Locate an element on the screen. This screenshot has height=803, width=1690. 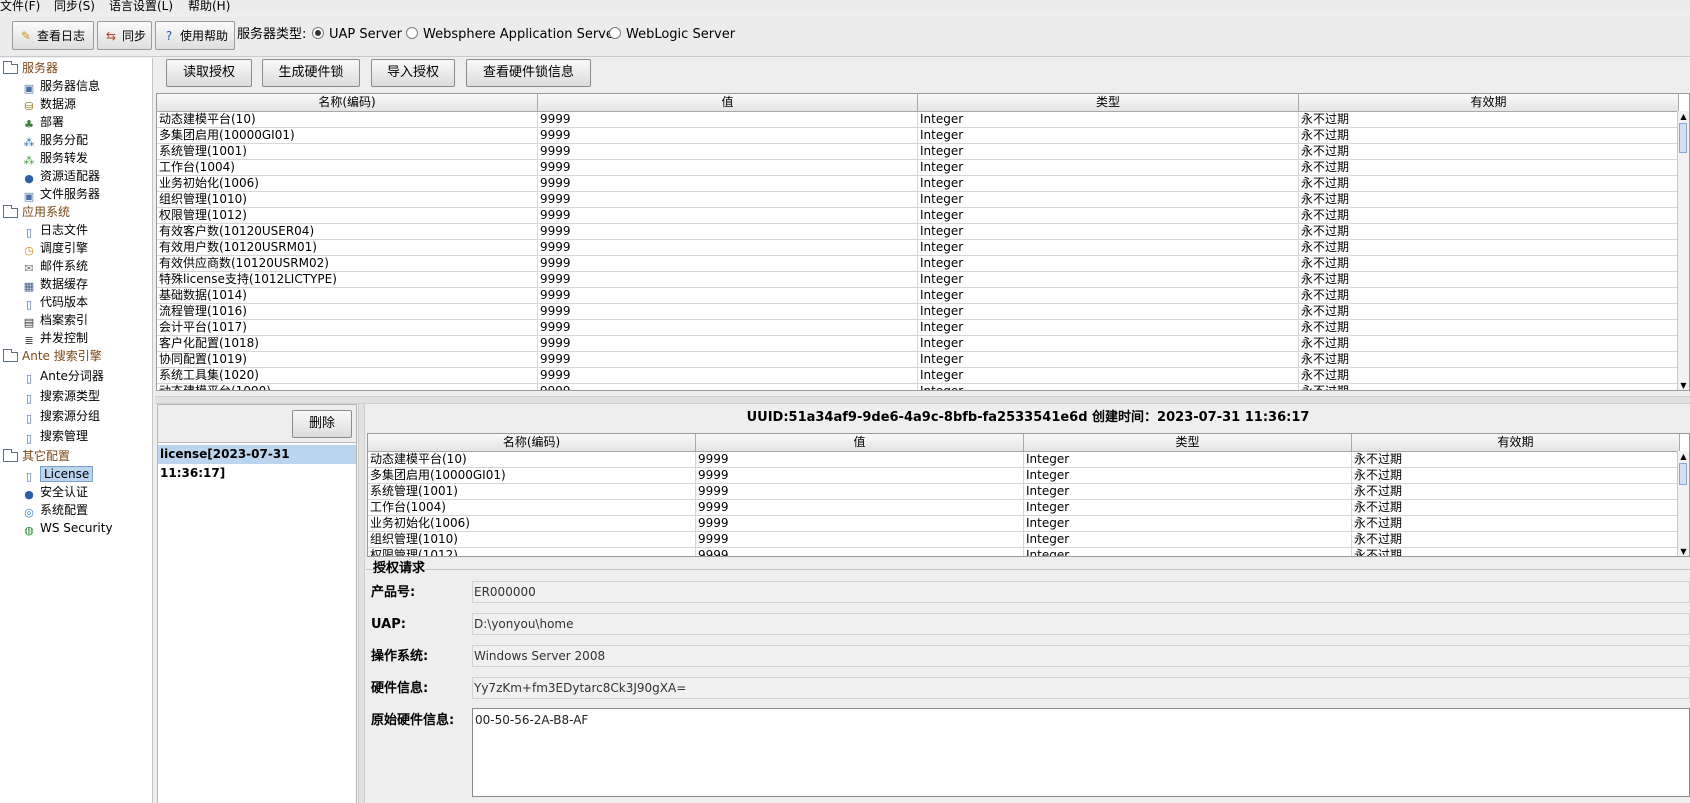
tree-item-security-auth: ● 安全认证 is located at coordinates (55, 492).